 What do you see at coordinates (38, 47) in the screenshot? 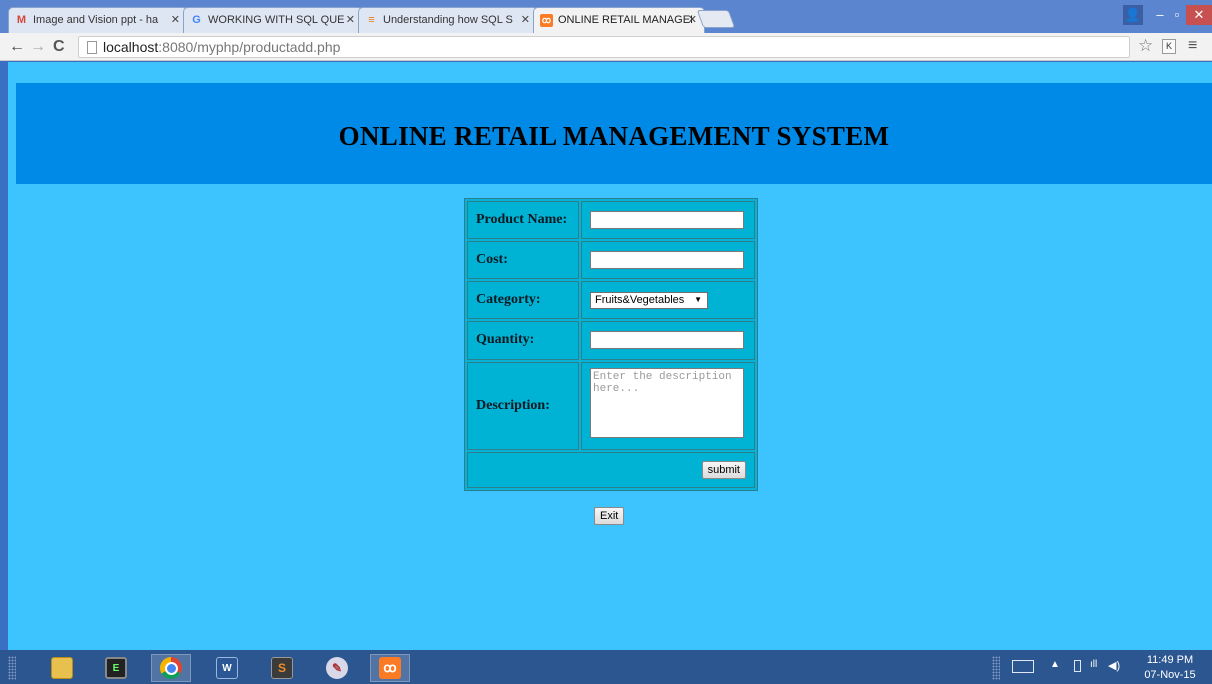
I see `forward-arrow-icon: →` at bounding box center [38, 47].